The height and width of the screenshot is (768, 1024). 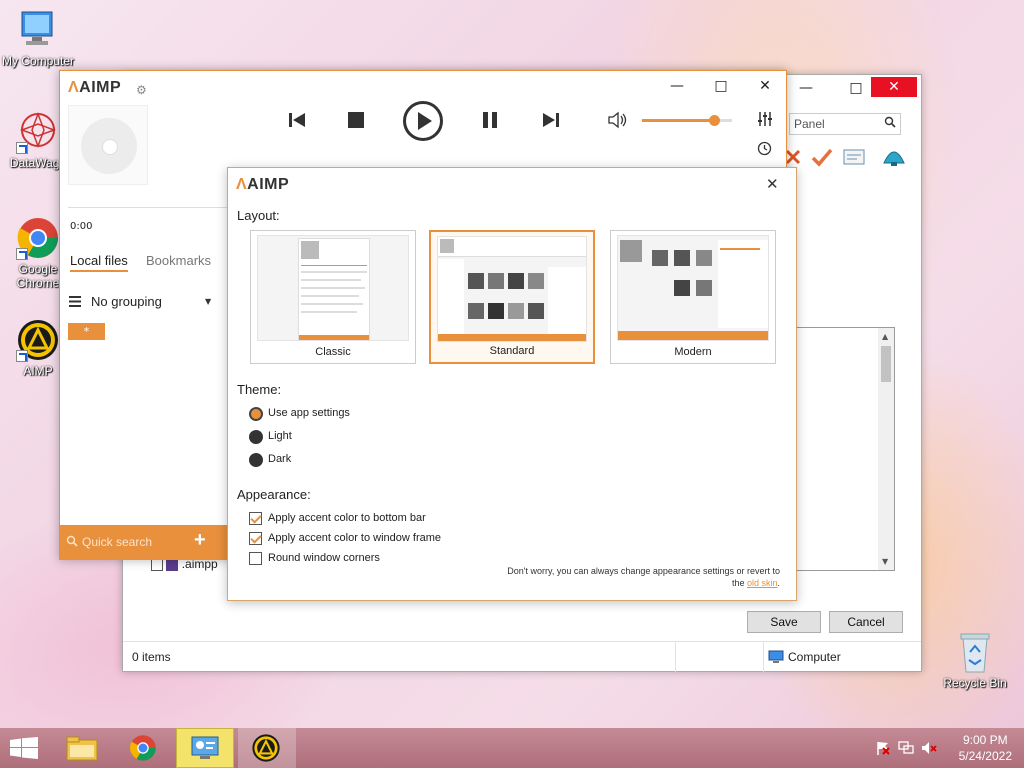 I want to click on clock-time: 9:00 PM, so click(x=985, y=740).